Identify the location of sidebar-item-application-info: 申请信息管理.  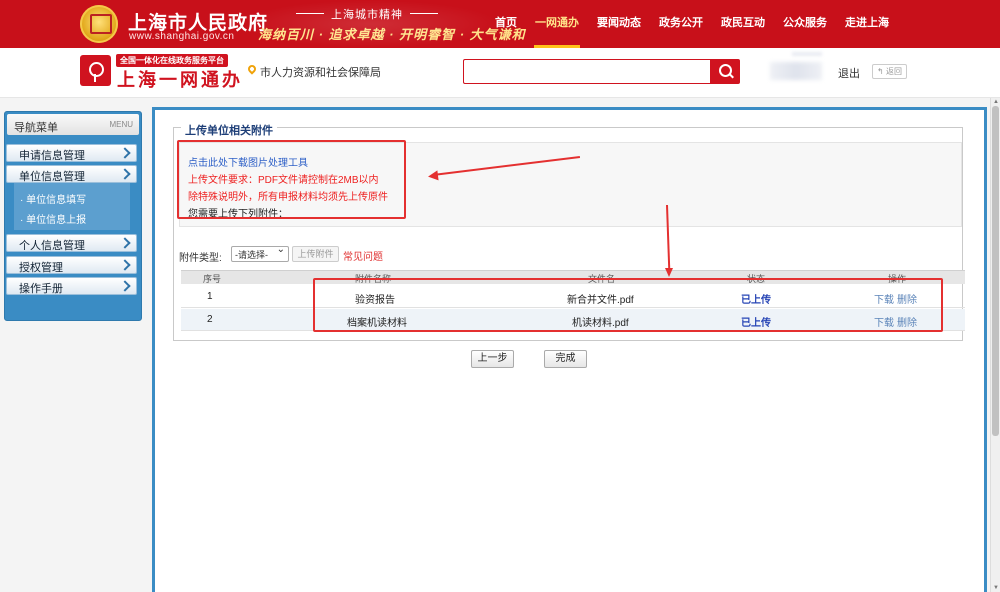
(71, 153).